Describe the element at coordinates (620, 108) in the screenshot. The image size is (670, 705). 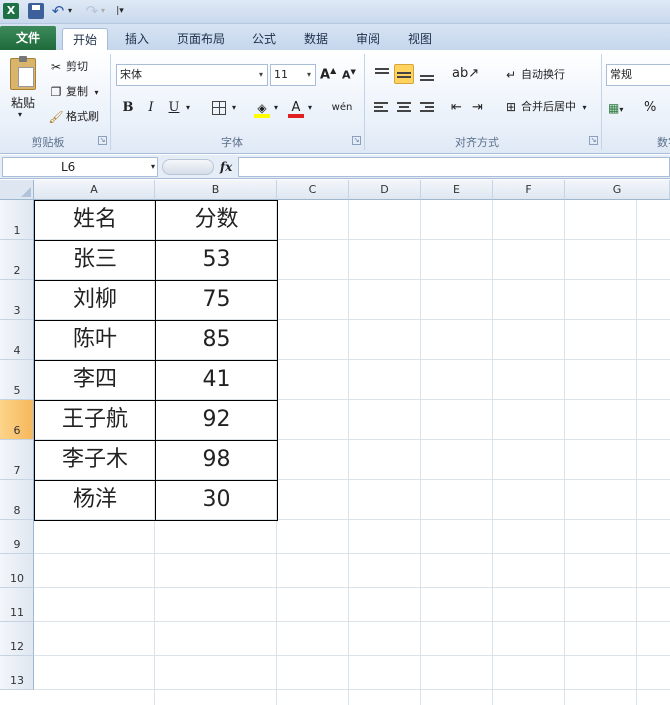
I see `accounting-format-button: ▦▾` at that location.